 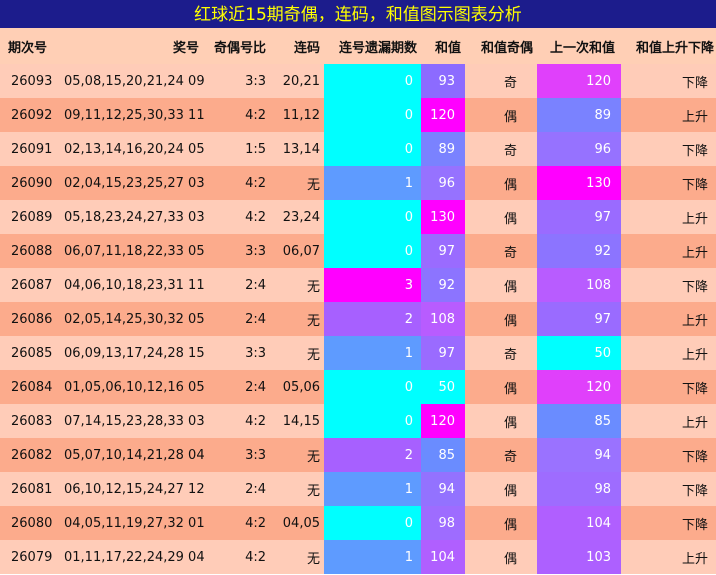 I want to click on numbers-cell: 06,10,12,15,24,27 12, so click(x=132, y=489).